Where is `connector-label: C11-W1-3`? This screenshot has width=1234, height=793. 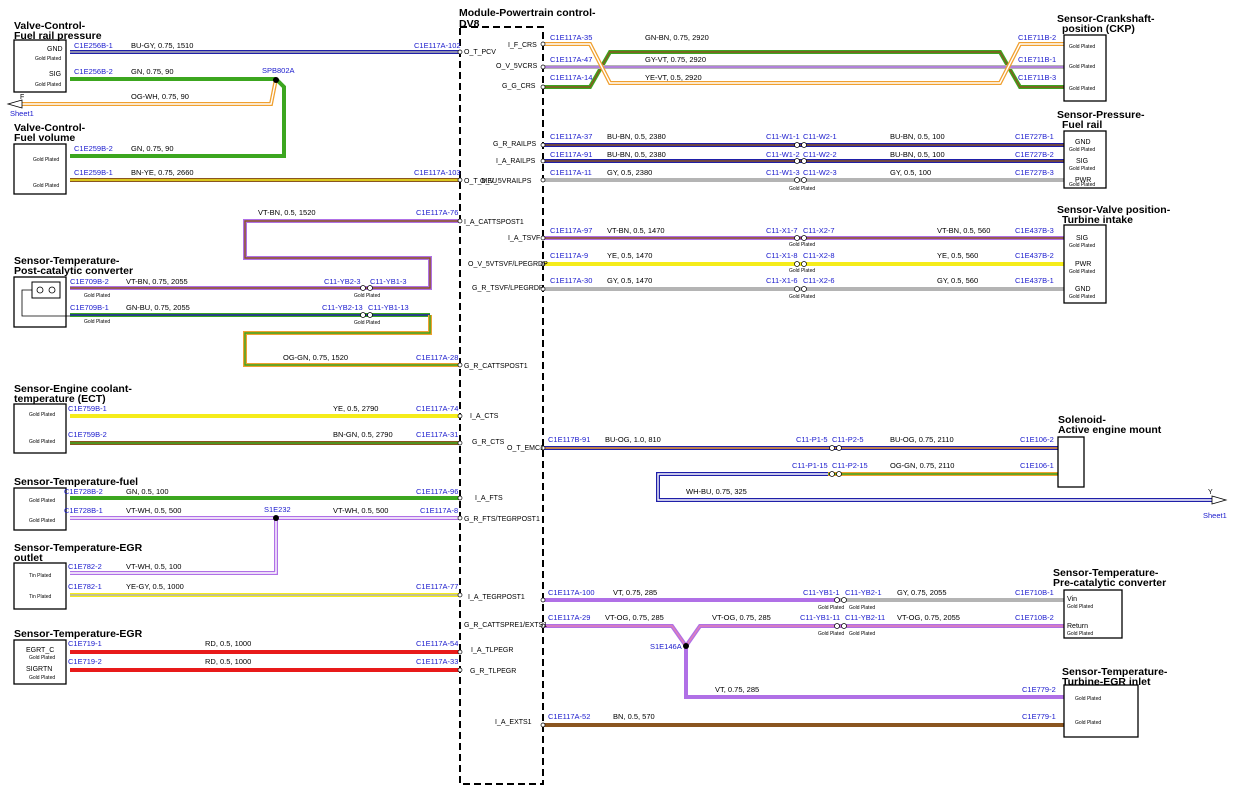
connector-label: C11-W1-3 is located at coordinates (783, 172).